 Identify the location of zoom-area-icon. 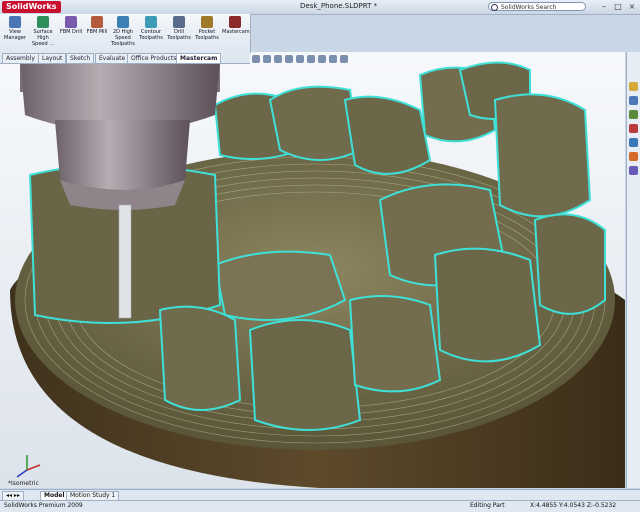
(267, 59).